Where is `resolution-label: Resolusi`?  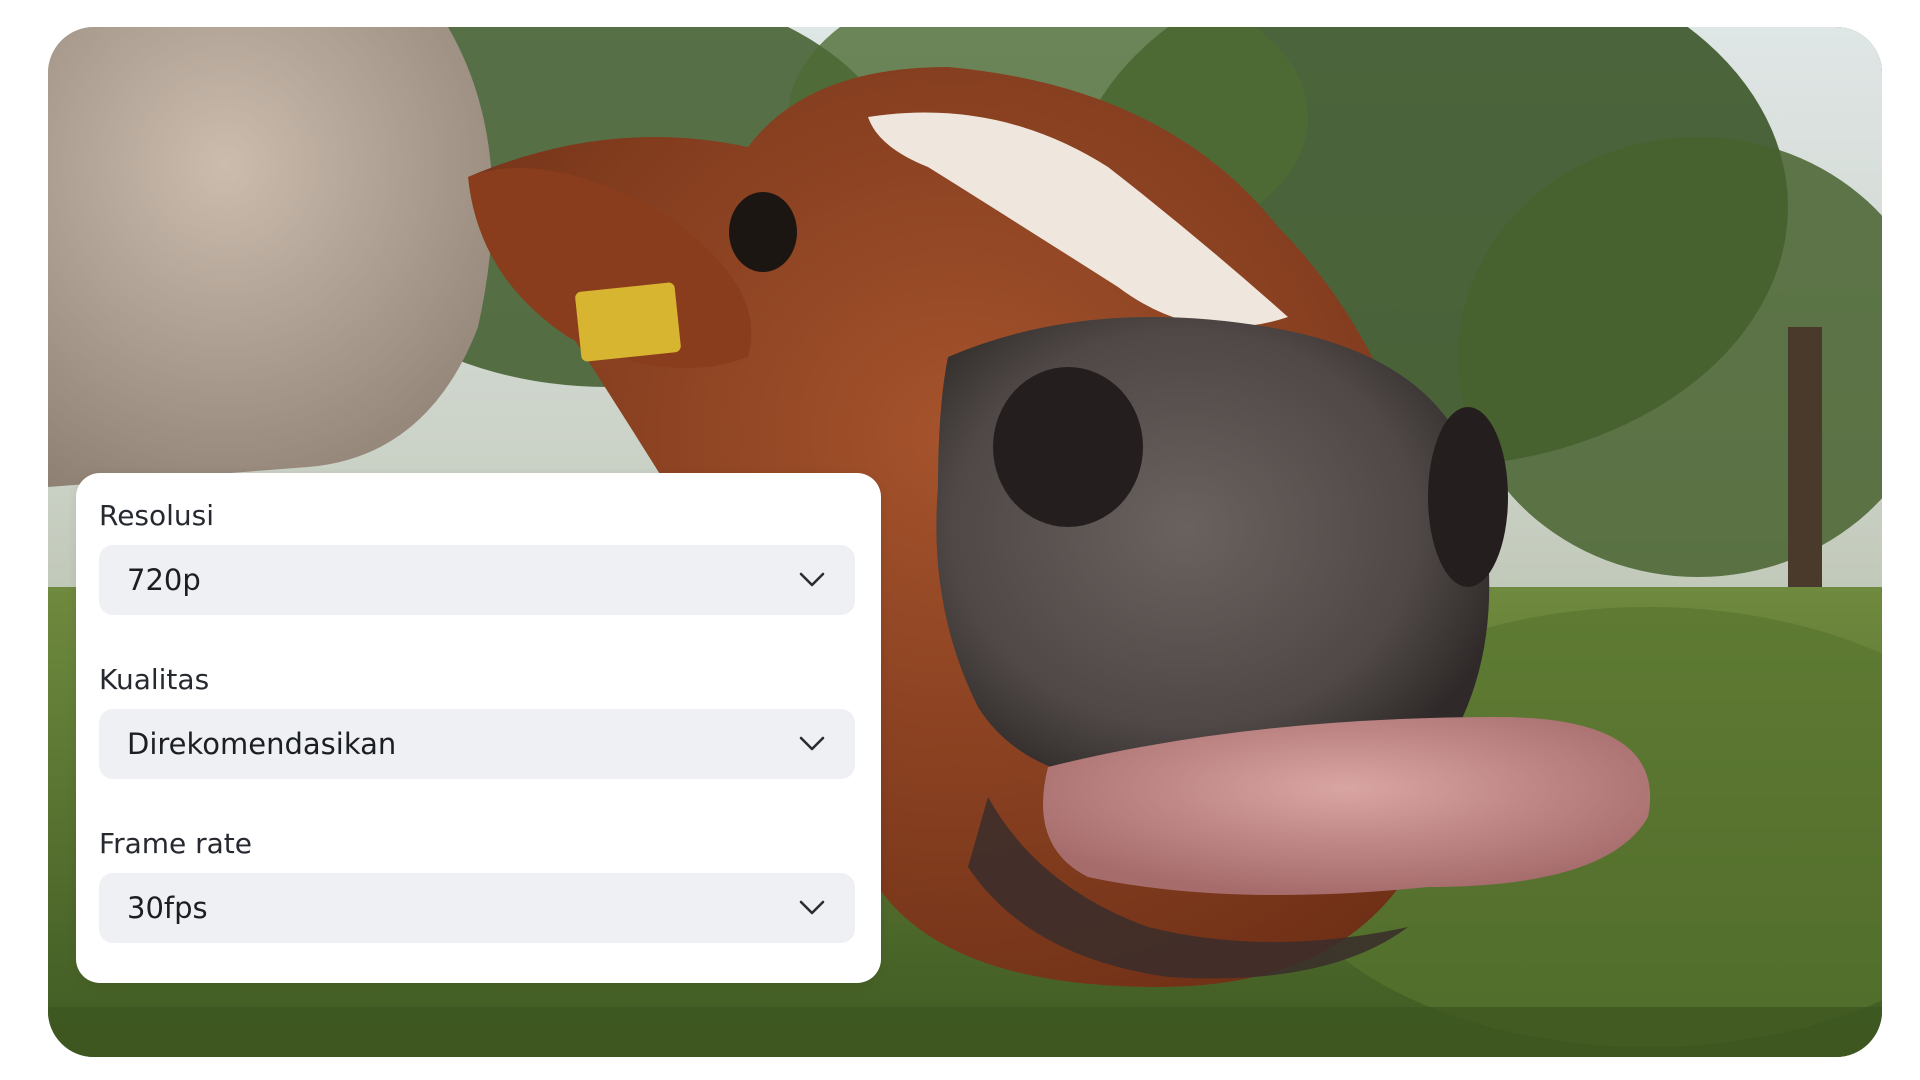
resolution-label: Resolusi is located at coordinates (157, 515).